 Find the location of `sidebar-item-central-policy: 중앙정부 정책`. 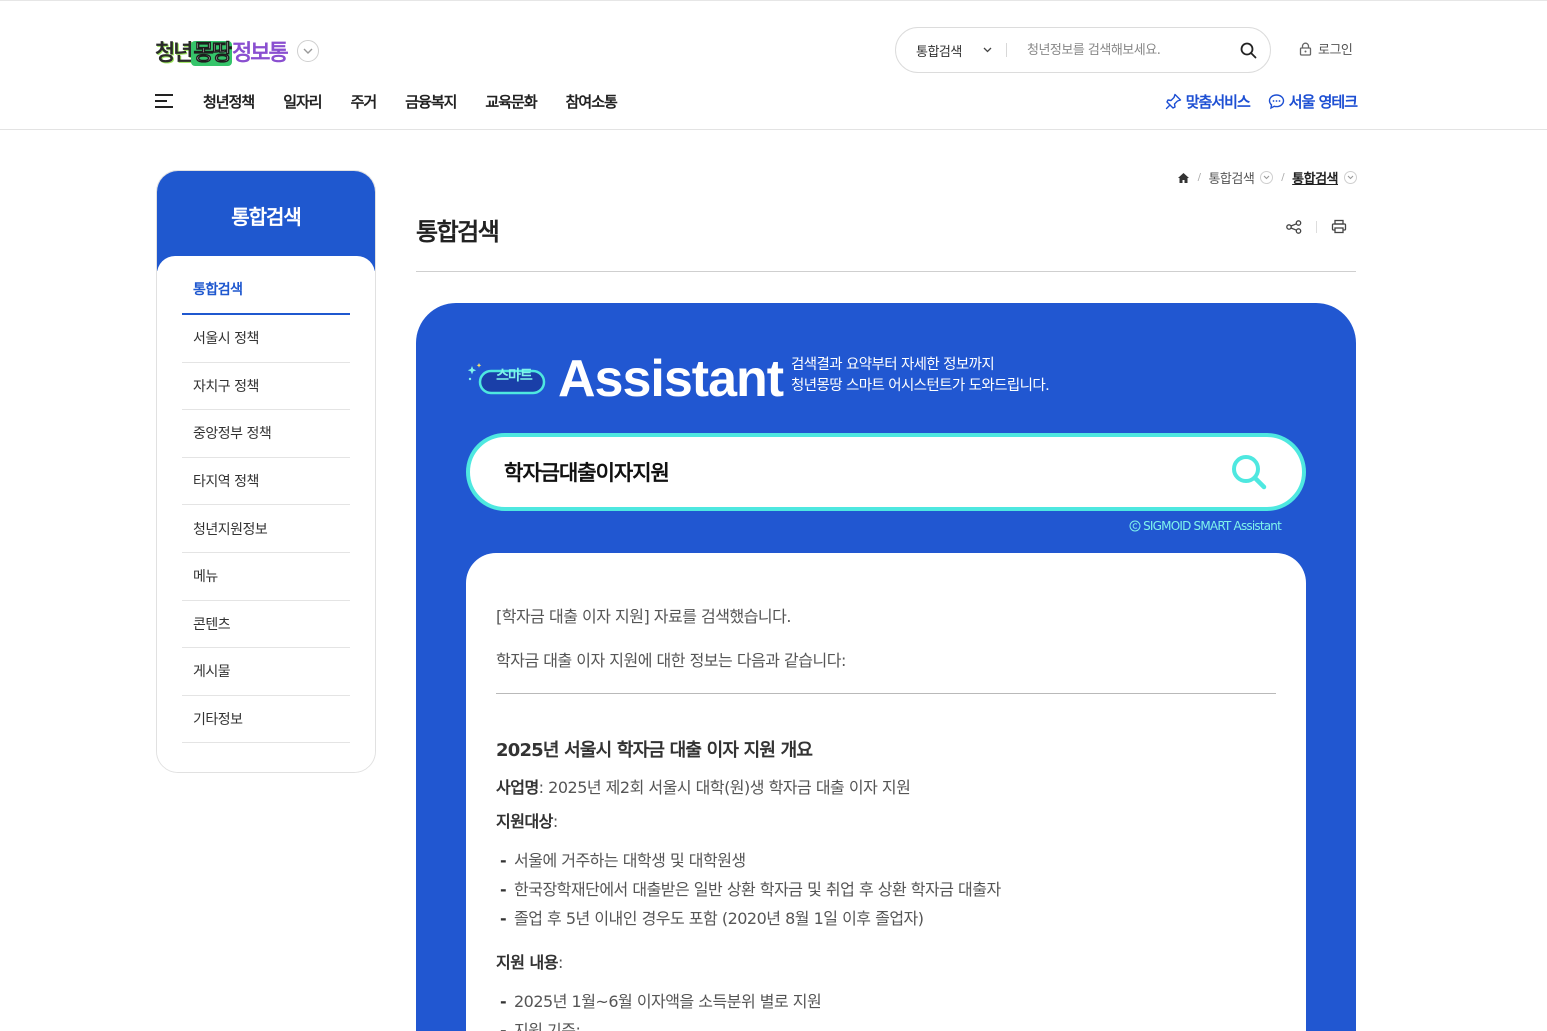

sidebar-item-central-policy: 중앙정부 정책 is located at coordinates (266, 434).